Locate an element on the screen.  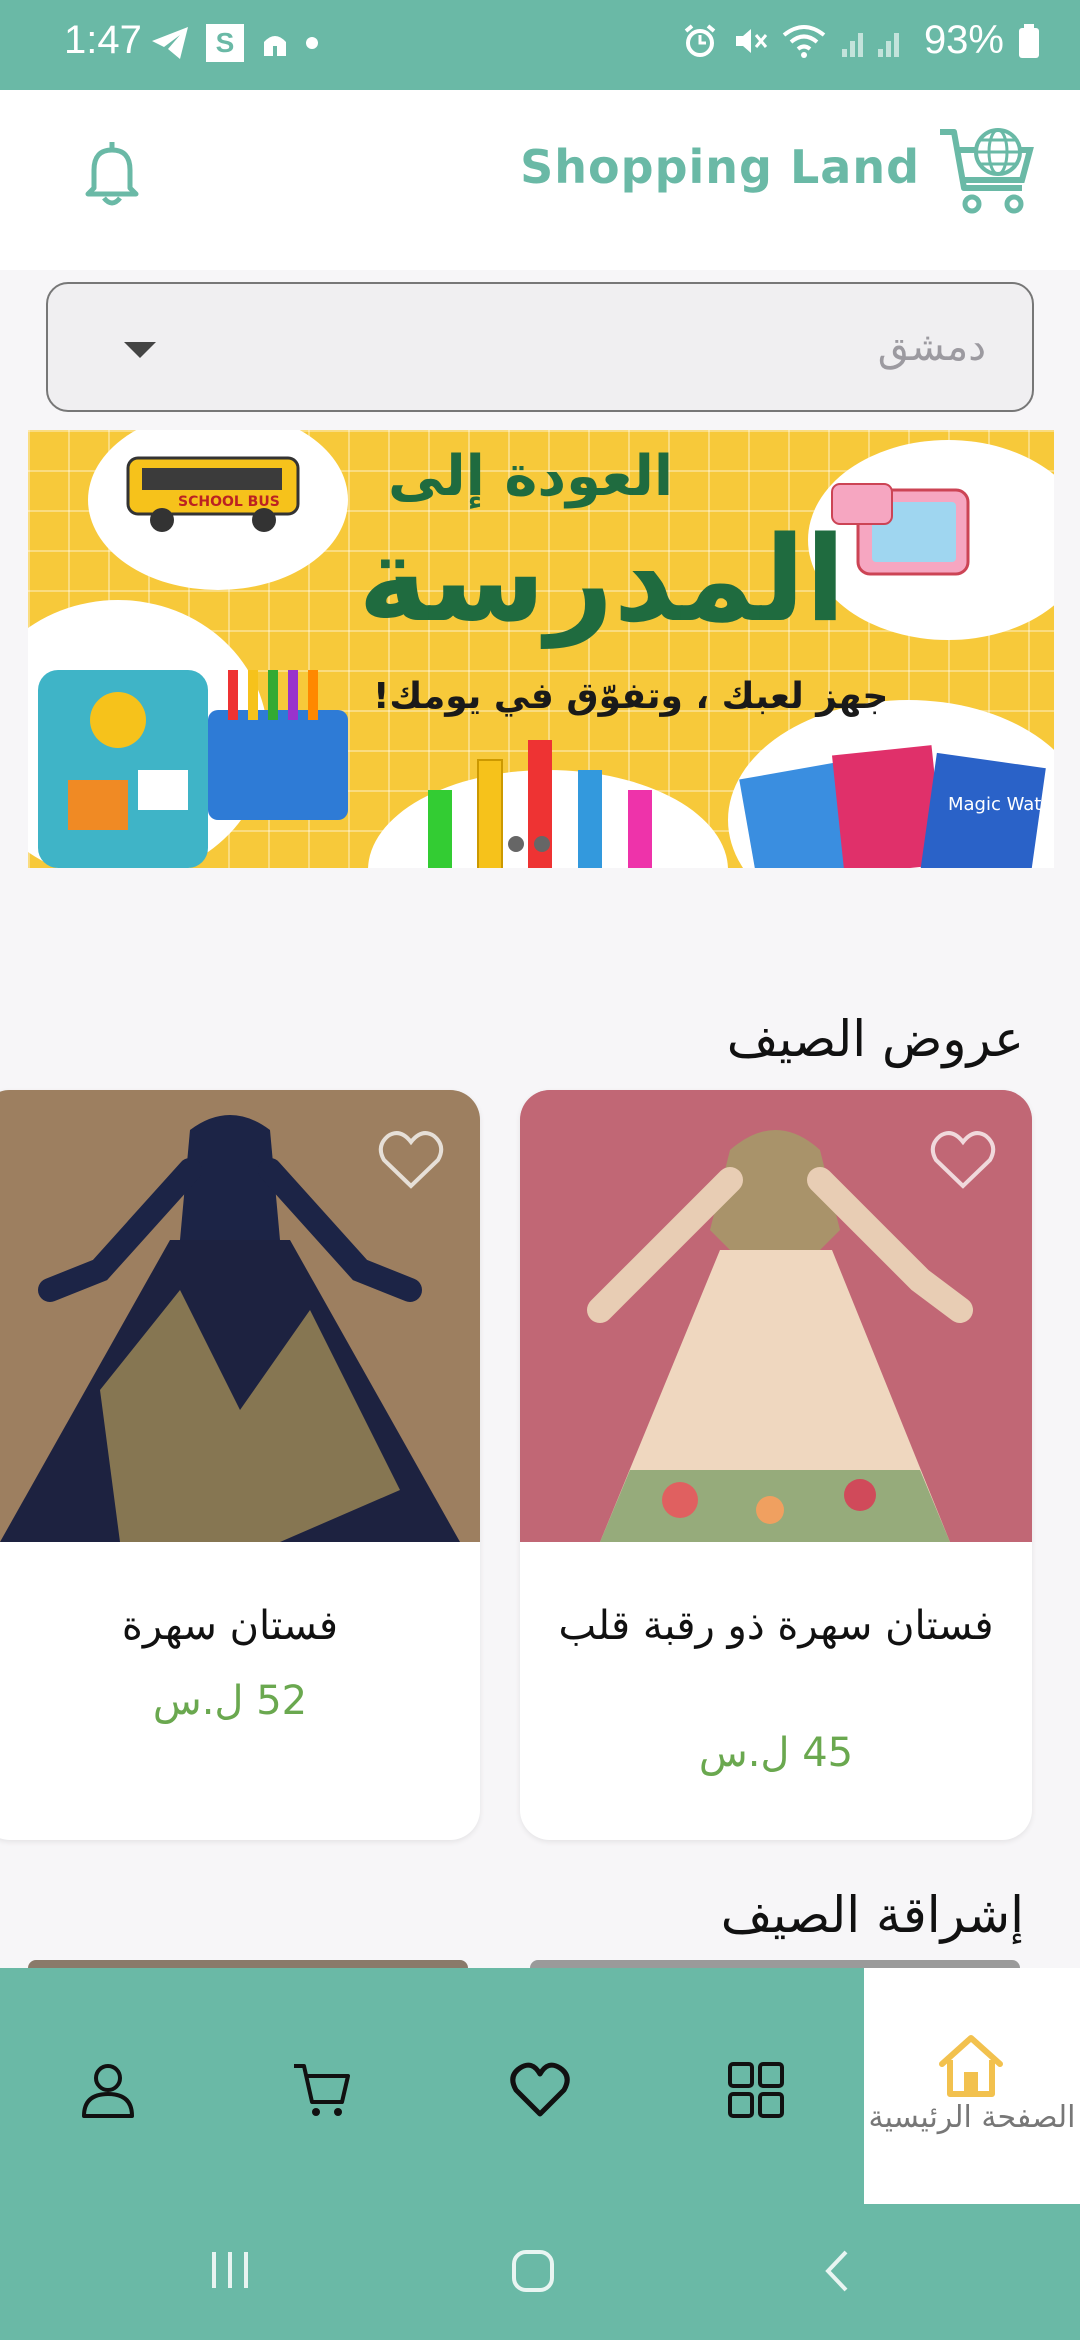
brand-title: Shopping Land is located at coordinates (720, 167).